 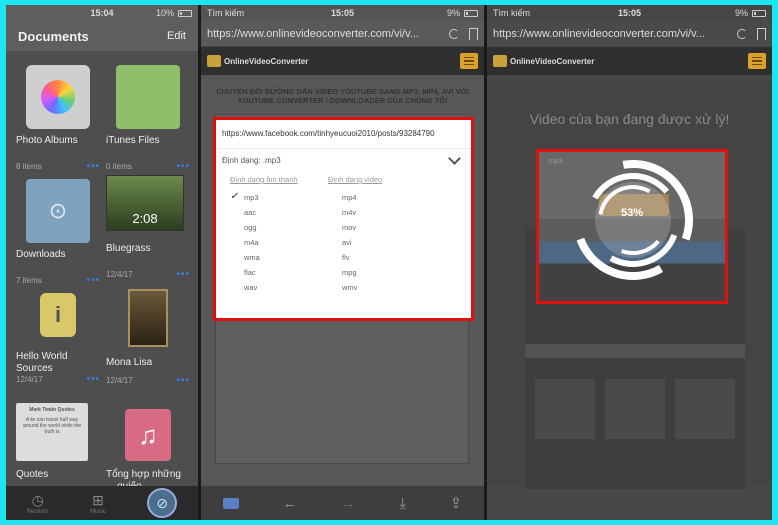 I want to click on video-format-header: Định dạng video, so click(x=355, y=179).